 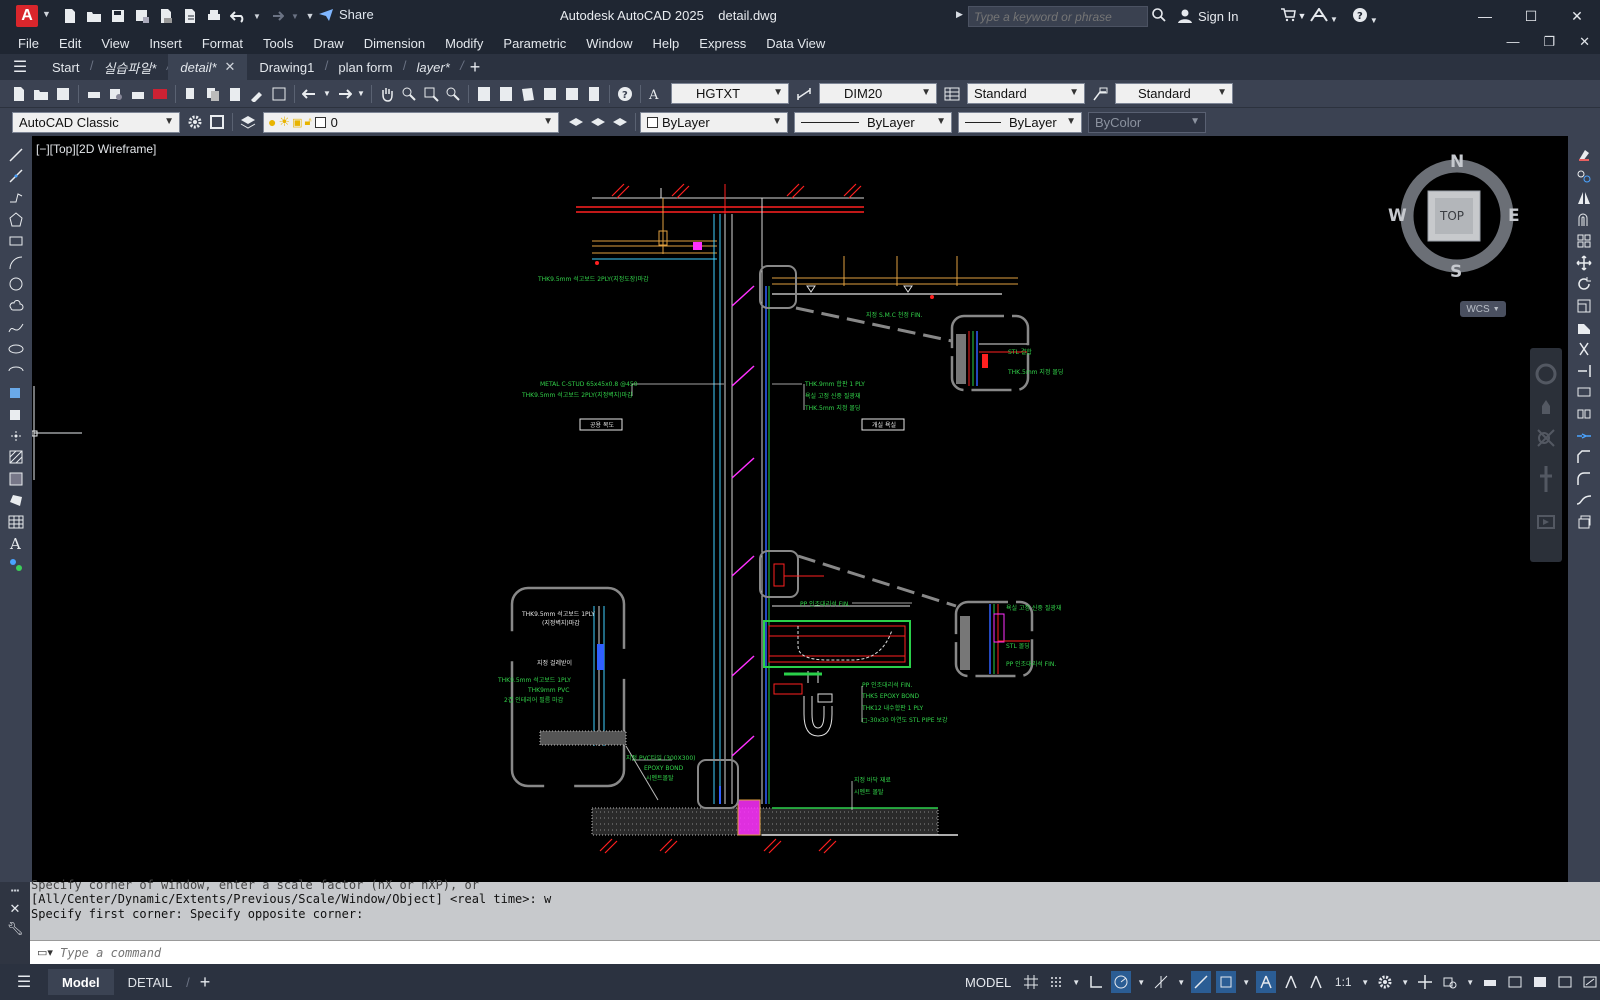 What do you see at coordinates (70, 43) in the screenshot?
I see `menu-edit: Edit` at bounding box center [70, 43].